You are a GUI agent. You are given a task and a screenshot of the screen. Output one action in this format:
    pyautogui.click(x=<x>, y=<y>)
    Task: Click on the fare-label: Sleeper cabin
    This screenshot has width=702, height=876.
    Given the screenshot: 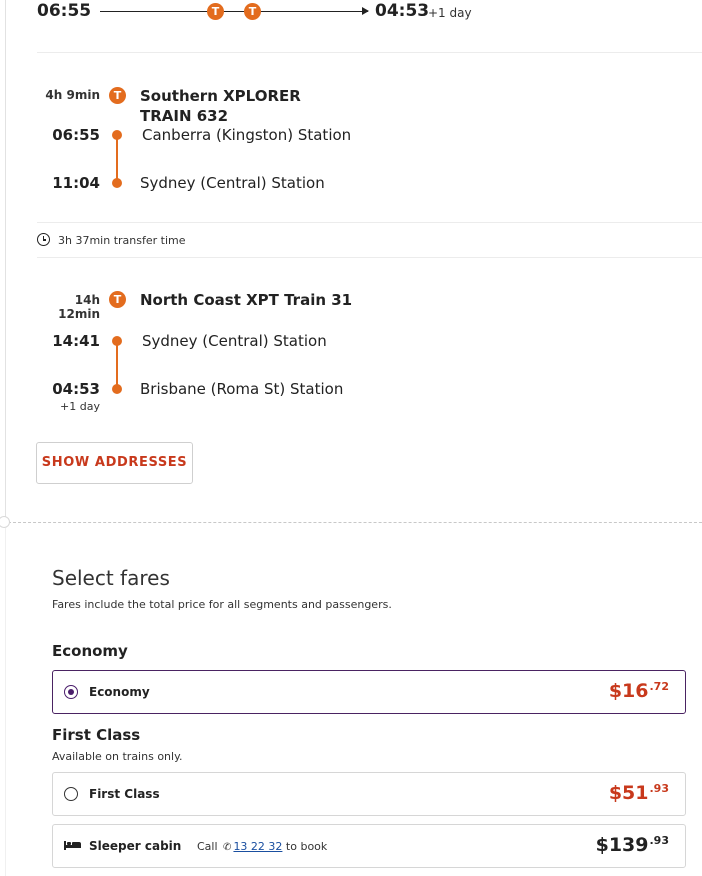 What is the action you would take?
    pyautogui.click(x=135, y=846)
    